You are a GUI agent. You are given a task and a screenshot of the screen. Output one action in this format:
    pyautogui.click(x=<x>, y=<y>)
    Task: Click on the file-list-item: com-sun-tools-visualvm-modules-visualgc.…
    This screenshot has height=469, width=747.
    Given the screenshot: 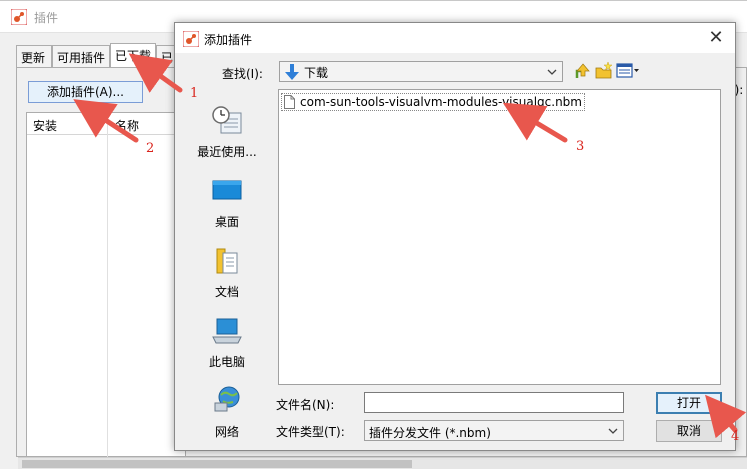 What is the action you would take?
    pyautogui.click(x=433, y=102)
    